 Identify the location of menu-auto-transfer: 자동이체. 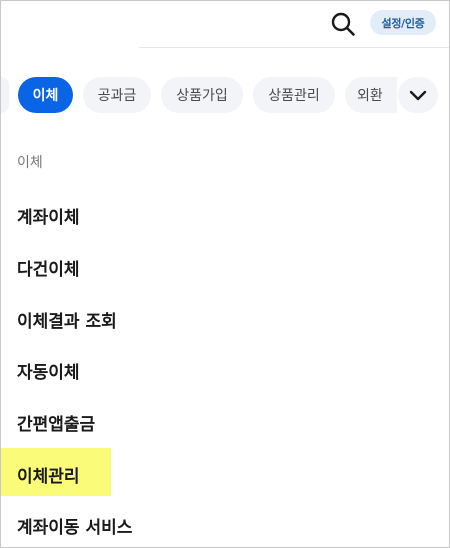
(48, 370).